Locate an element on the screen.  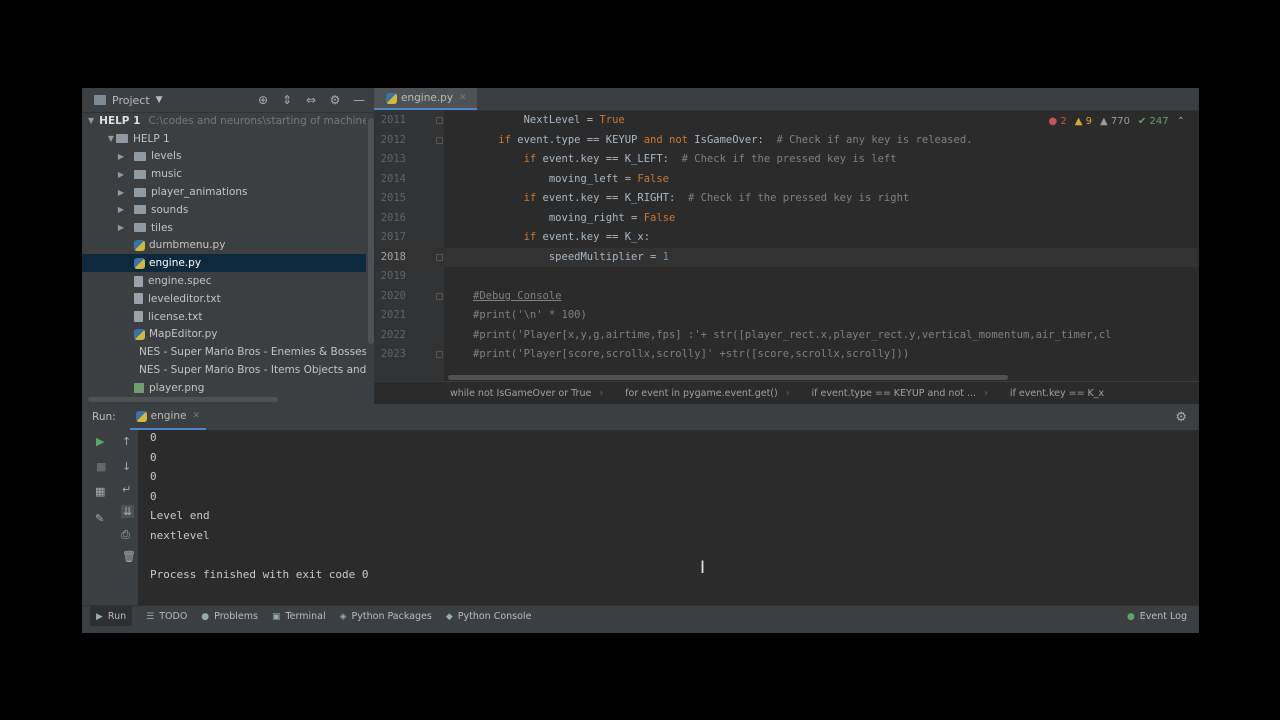
root-path: C:\codes and neurons\starting of machine is located at coordinates (257, 120).